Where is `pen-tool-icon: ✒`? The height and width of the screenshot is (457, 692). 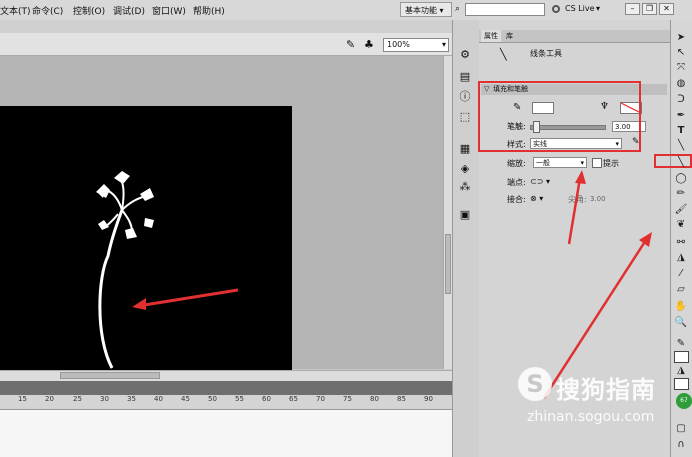 pen-tool-icon: ✒ is located at coordinates (681, 115).